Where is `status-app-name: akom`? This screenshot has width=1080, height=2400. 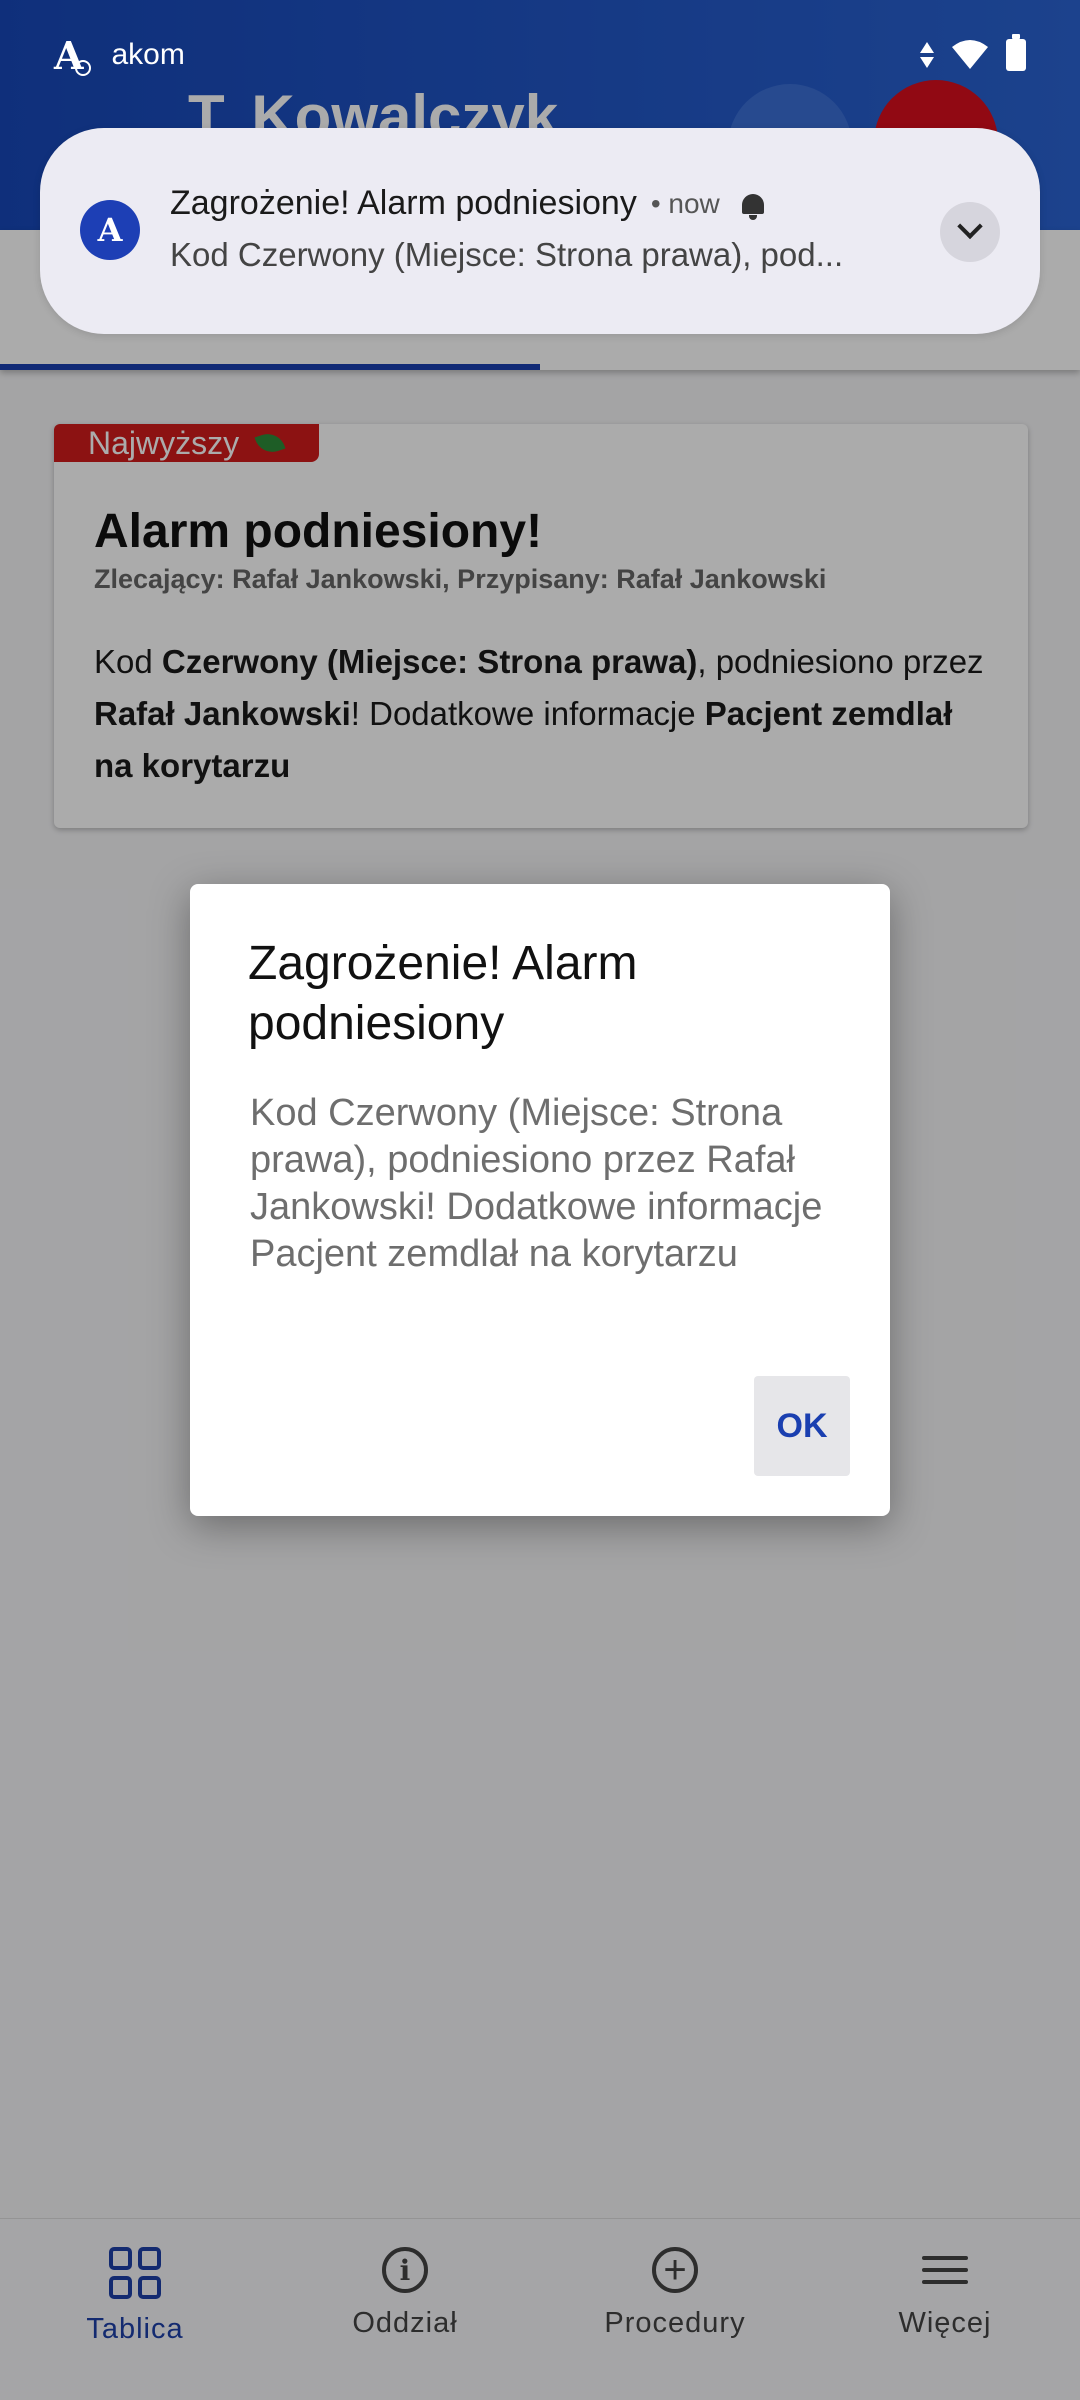
status-app-name: akom is located at coordinates (148, 54).